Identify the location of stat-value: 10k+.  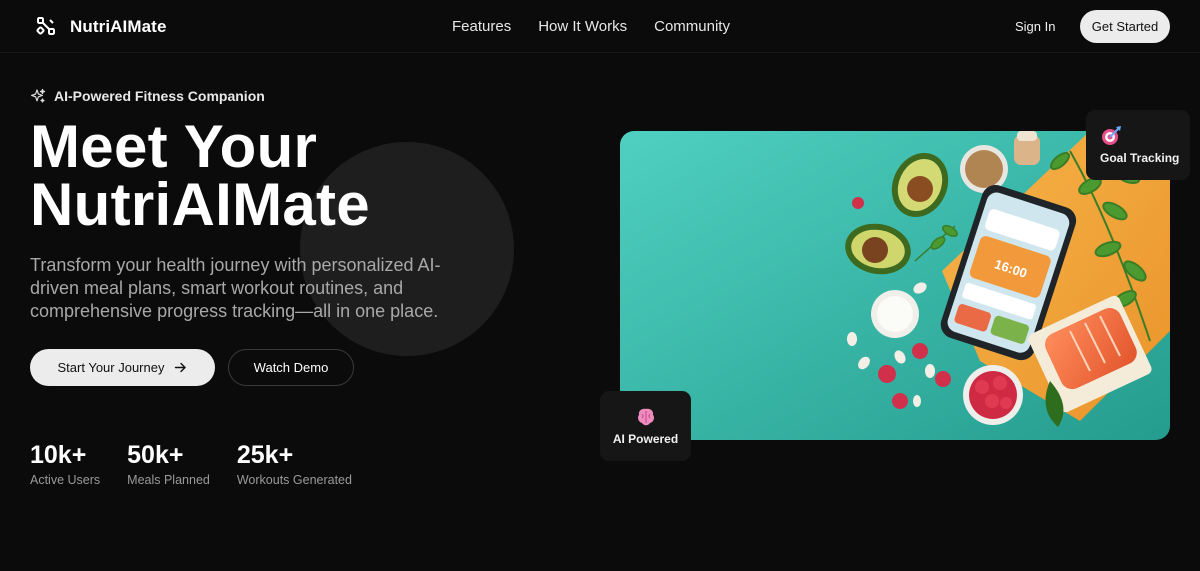
(58, 455).